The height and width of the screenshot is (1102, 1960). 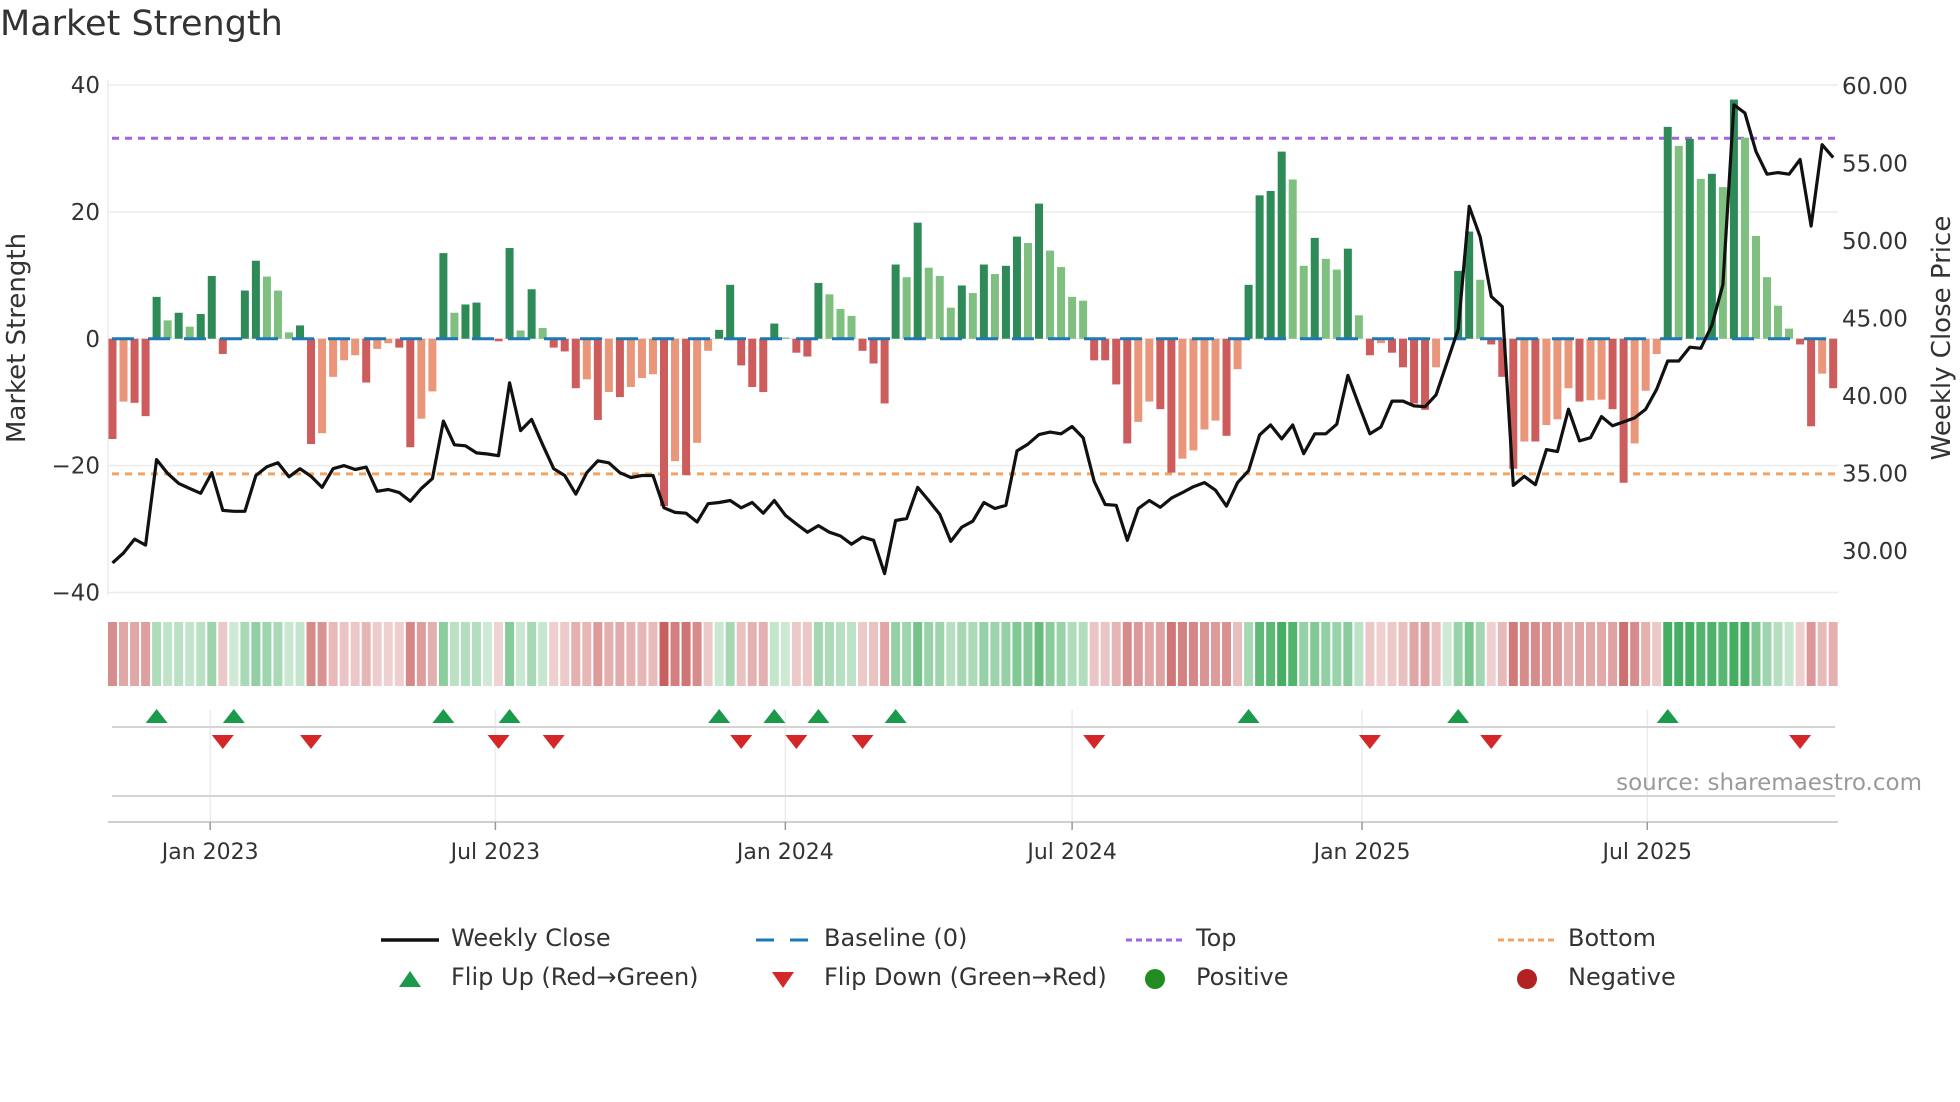 What do you see at coordinates (1071, 852) in the screenshot?
I see `x-tick-label: Jul 2024` at bounding box center [1071, 852].